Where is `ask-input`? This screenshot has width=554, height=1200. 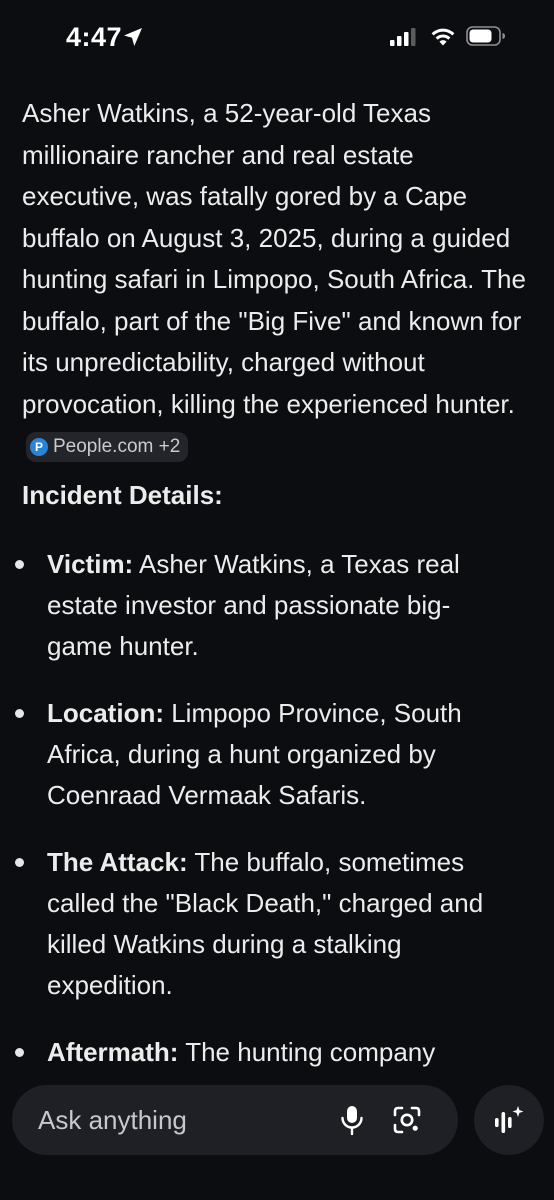 ask-input is located at coordinates (183, 1120).